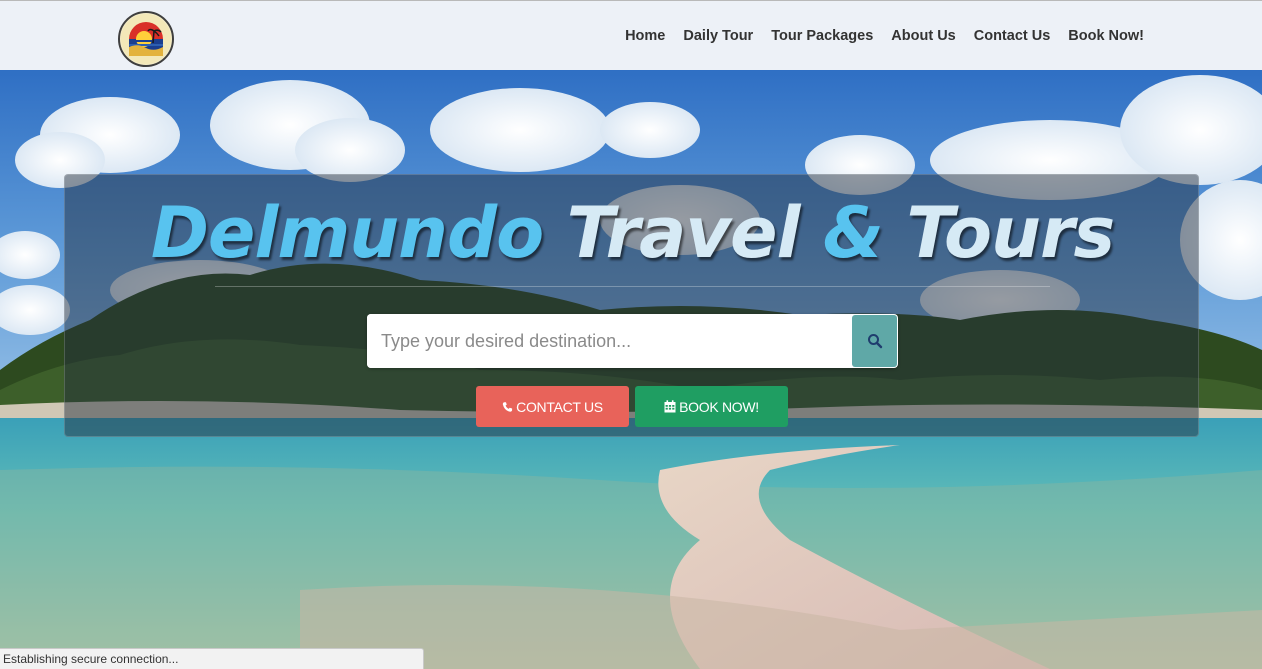 This screenshot has width=1262, height=669. Describe the element at coordinates (864, 233) in the screenshot. I see `title-ampersand: &` at that location.